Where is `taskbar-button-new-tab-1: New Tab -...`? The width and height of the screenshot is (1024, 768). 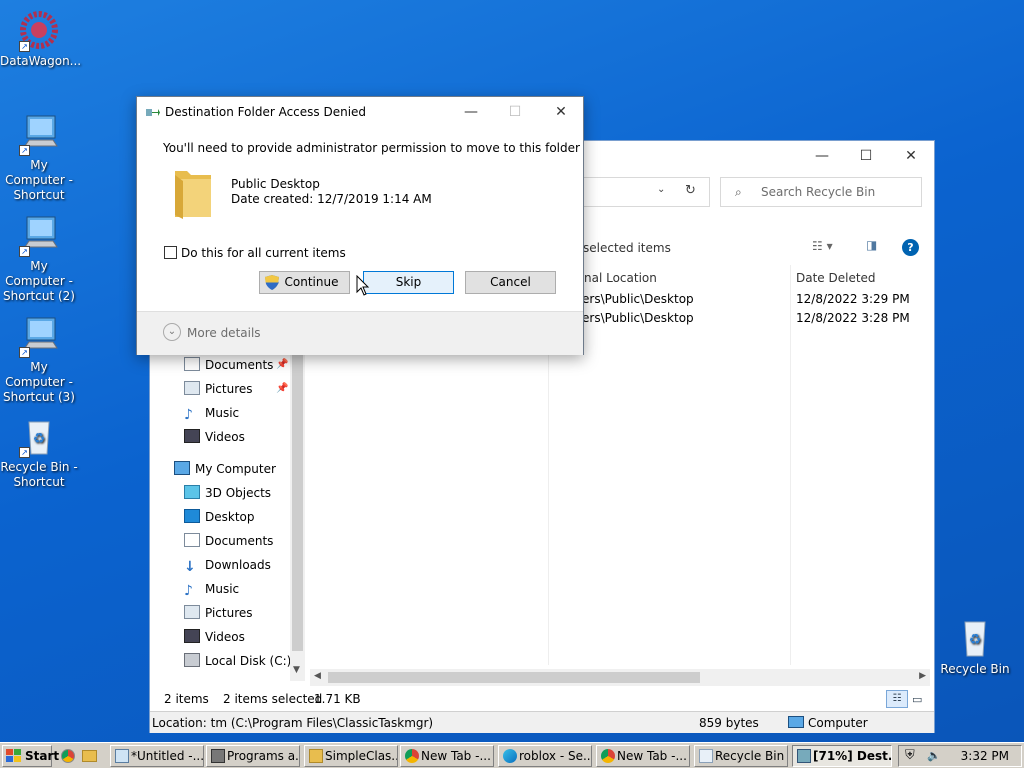
taskbar-button-new-tab-1: New Tab -... is located at coordinates (447, 756).